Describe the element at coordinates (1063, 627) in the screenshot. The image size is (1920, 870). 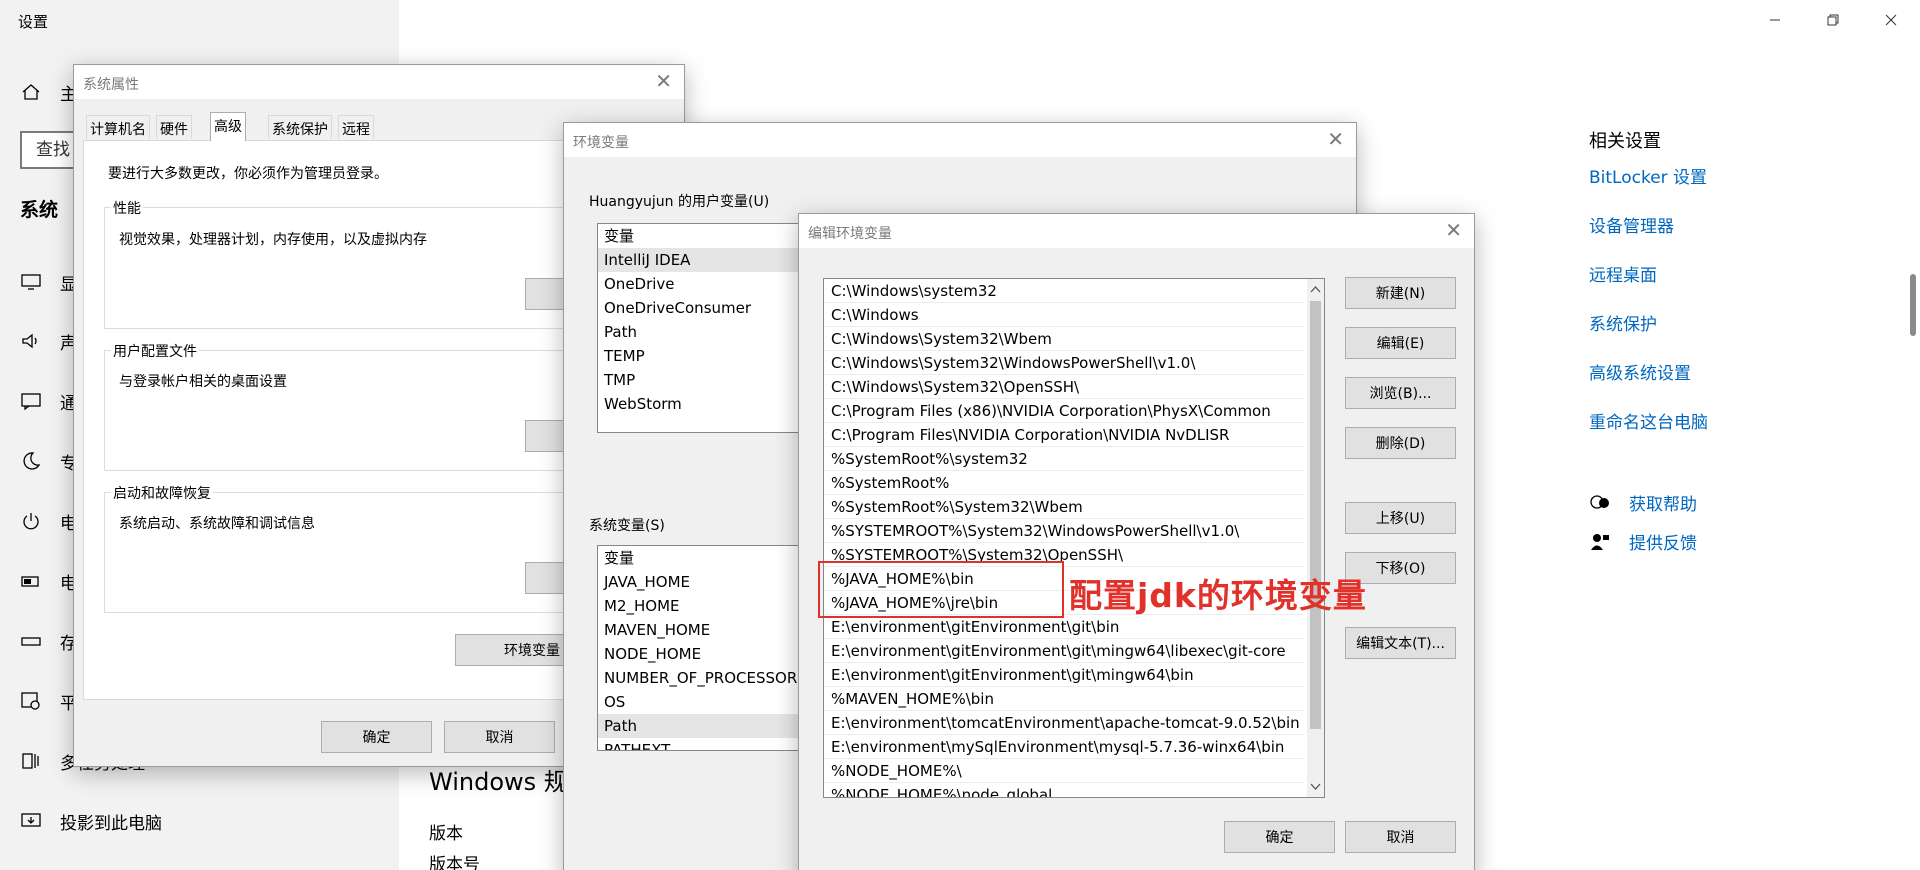
I see `path-entry: E:\environment\gitEnvironment\git\bin` at that location.